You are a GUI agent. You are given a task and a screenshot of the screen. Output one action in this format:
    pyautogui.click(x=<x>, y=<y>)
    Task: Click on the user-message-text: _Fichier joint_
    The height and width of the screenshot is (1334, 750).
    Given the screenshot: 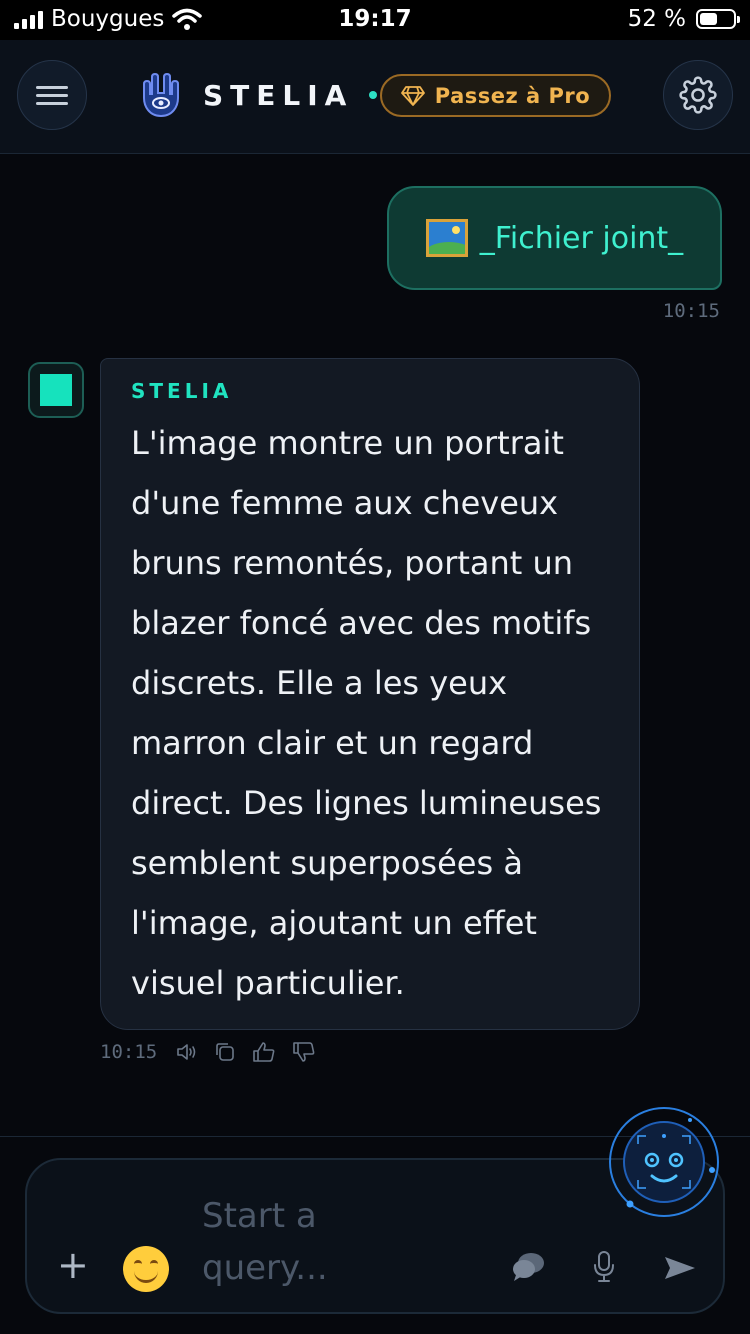 What is the action you would take?
    pyautogui.click(x=581, y=238)
    